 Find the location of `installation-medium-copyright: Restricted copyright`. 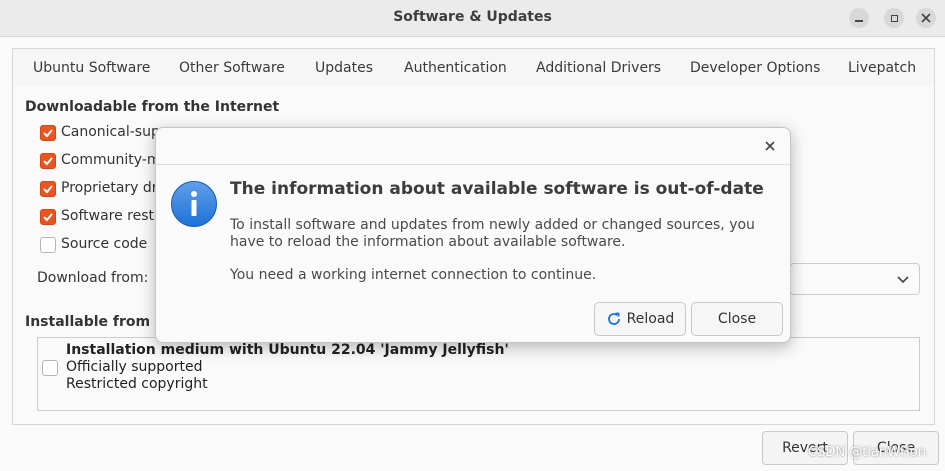

installation-medium-copyright: Restricted copyright is located at coordinates (137, 384).